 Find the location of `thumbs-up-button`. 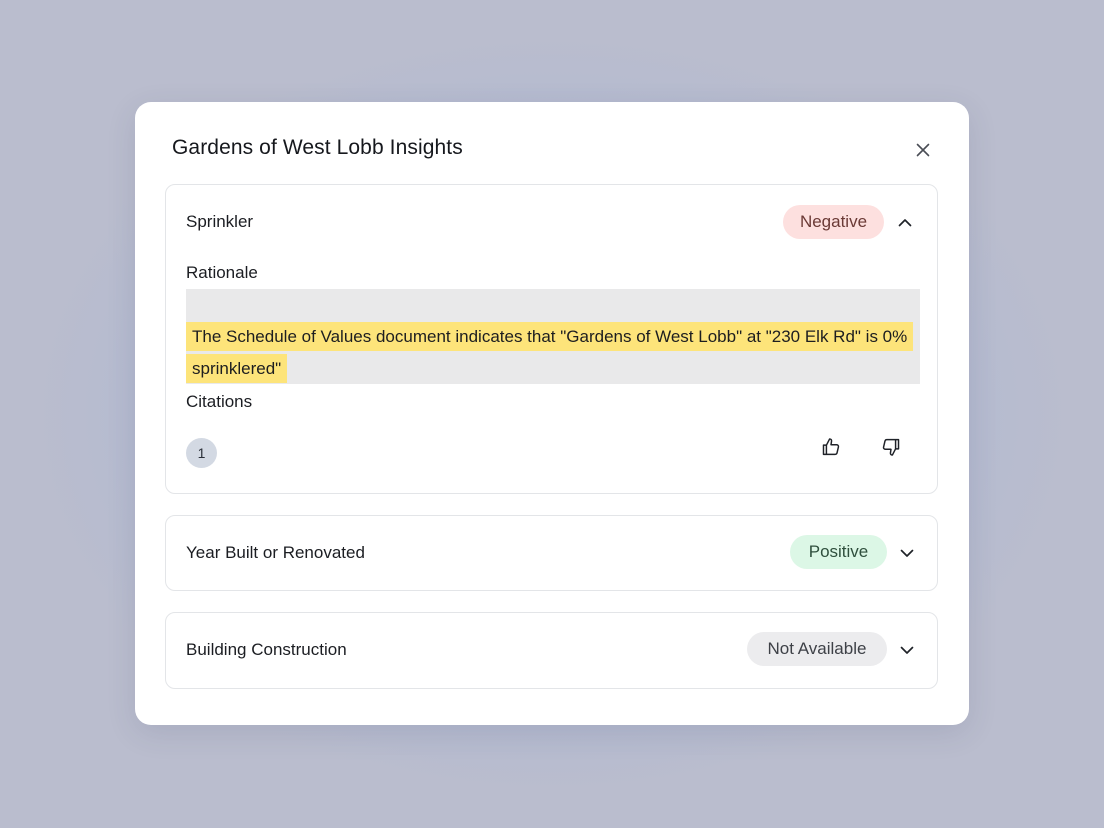

thumbs-up-button is located at coordinates (831, 447).